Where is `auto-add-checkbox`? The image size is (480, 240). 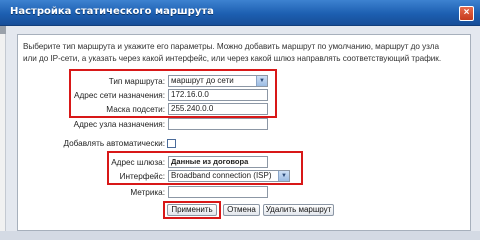
auto-add-checkbox is located at coordinates (171, 143).